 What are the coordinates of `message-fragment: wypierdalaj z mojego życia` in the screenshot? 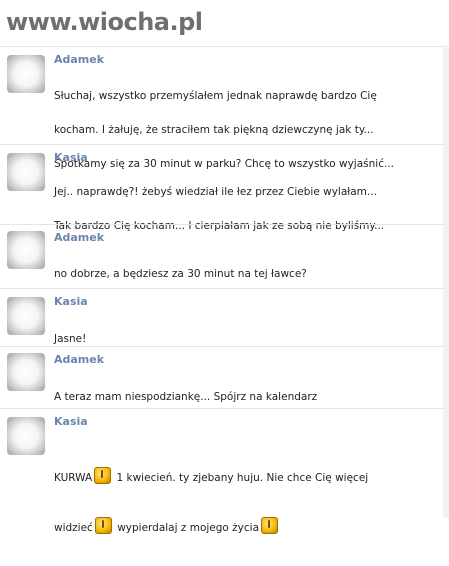 It's located at (188, 528).